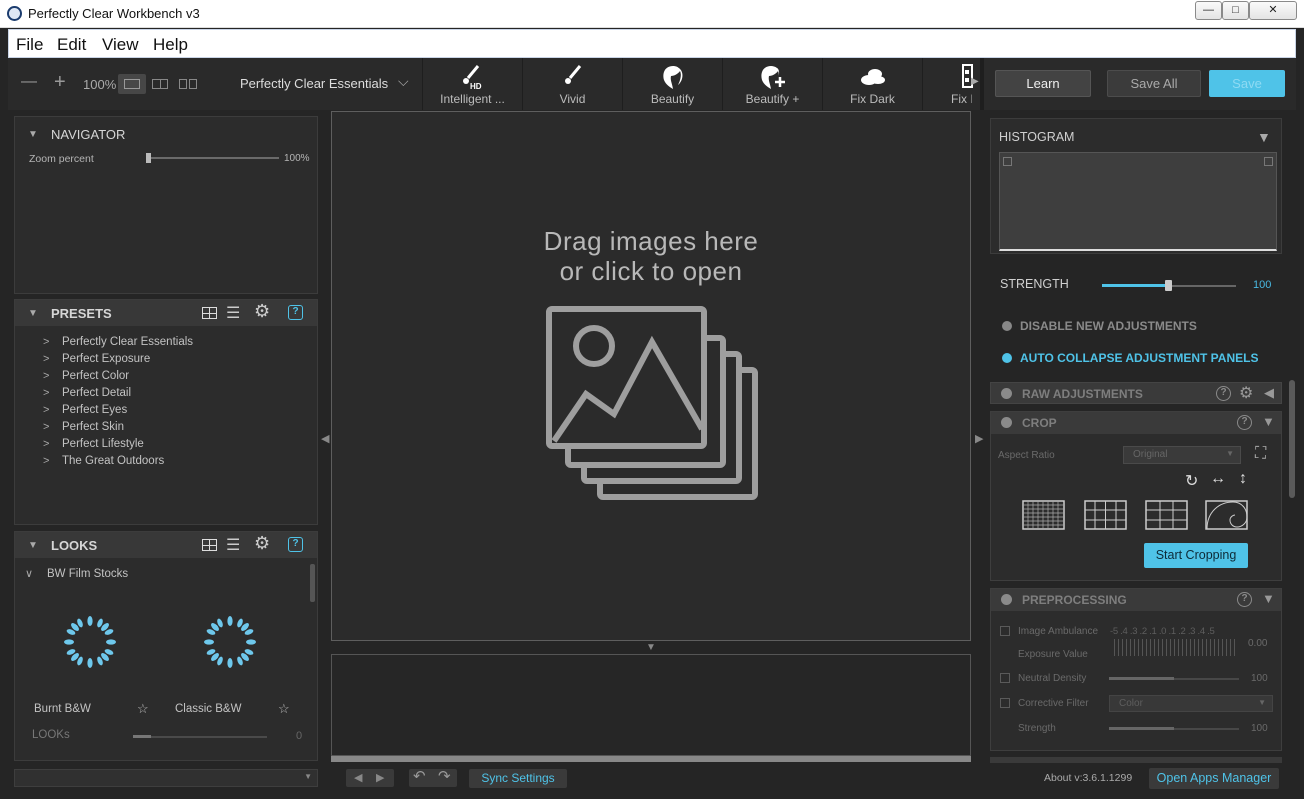 The image size is (1304, 799). Describe the element at coordinates (120, 45) in the screenshot. I see `menu-view: View` at that location.